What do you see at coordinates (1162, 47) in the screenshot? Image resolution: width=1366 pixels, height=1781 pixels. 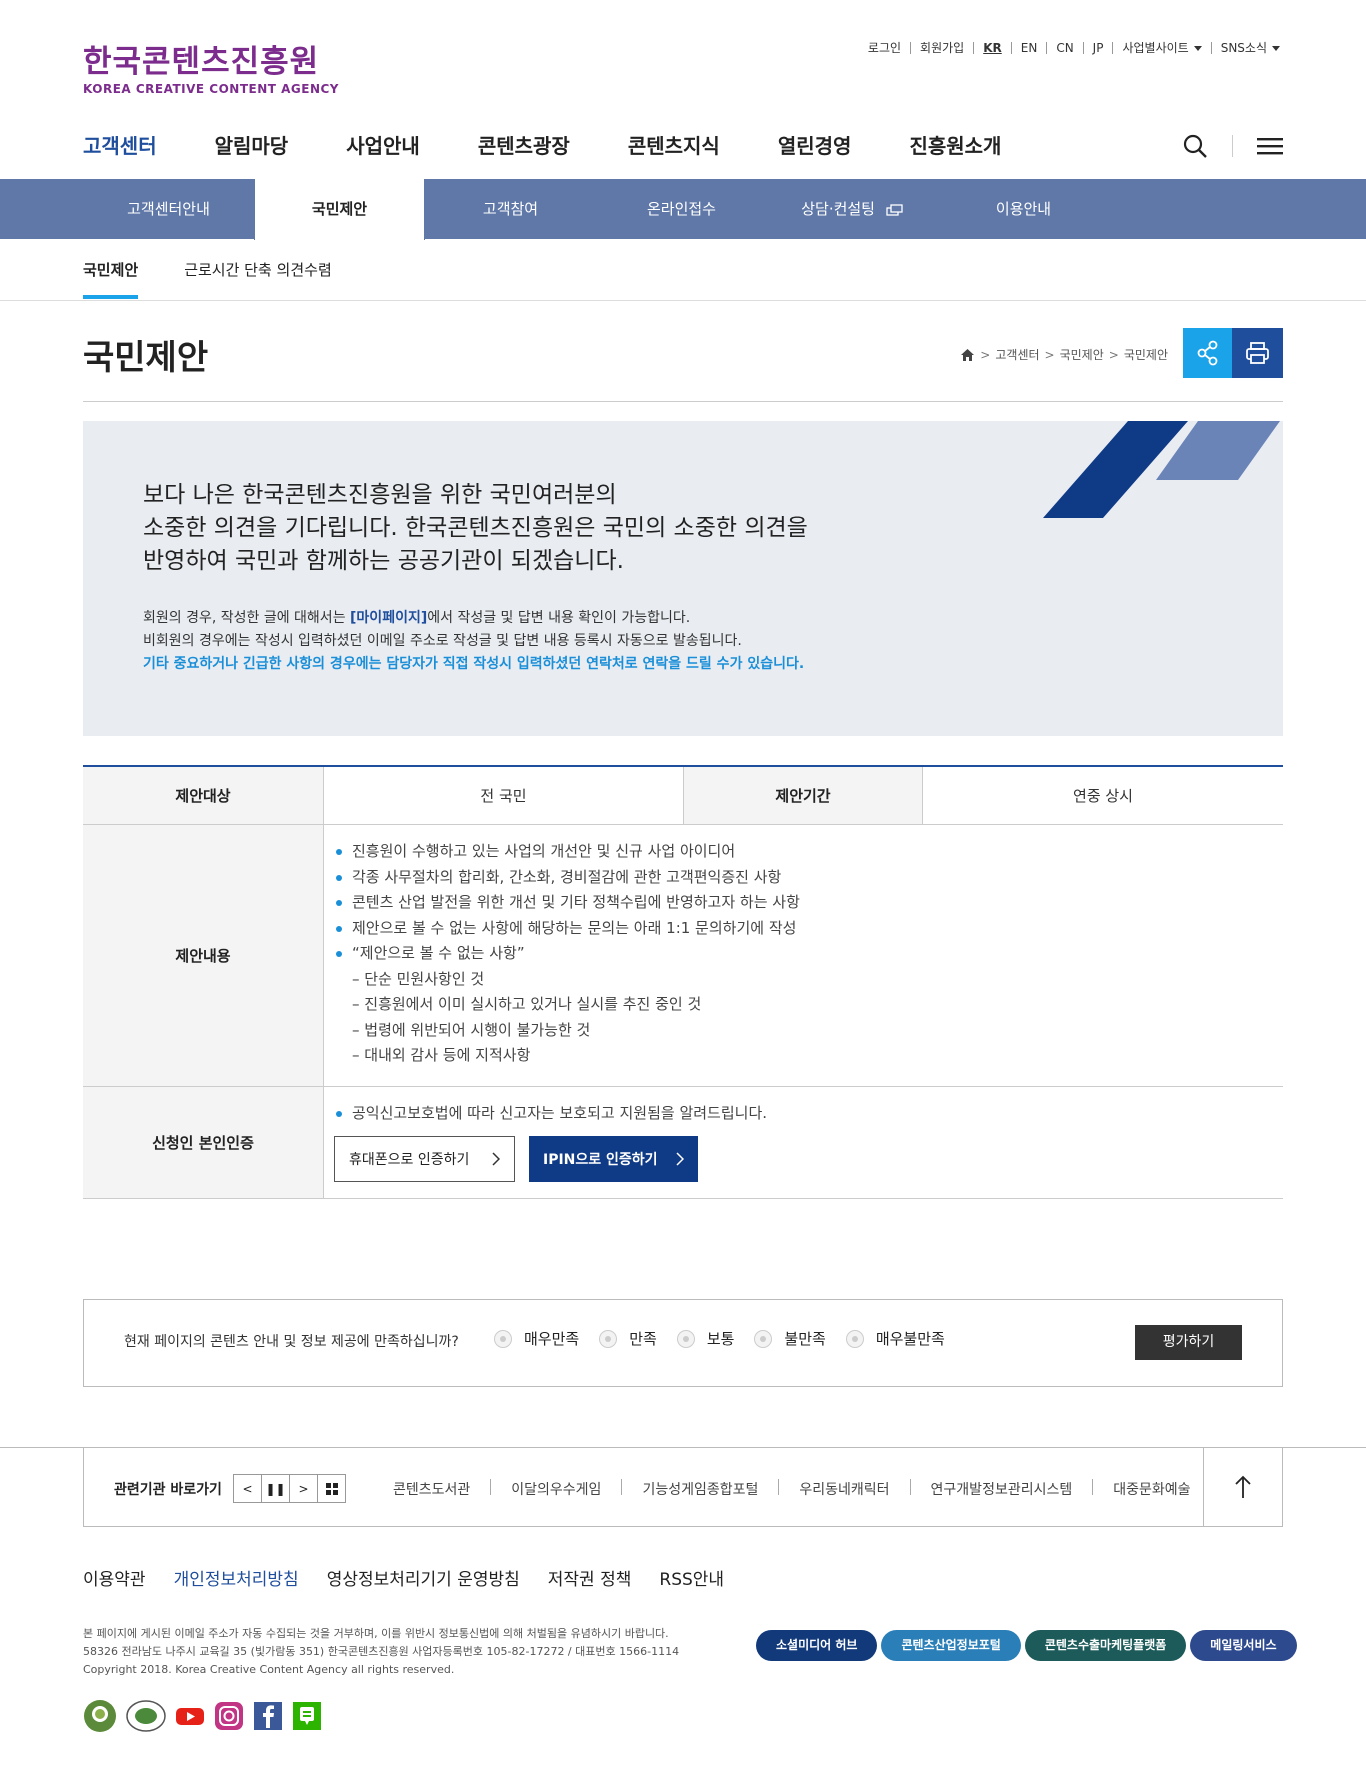 I see `business-sites-dropdown: 사업별사이트` at bounding box center [1162, 47].